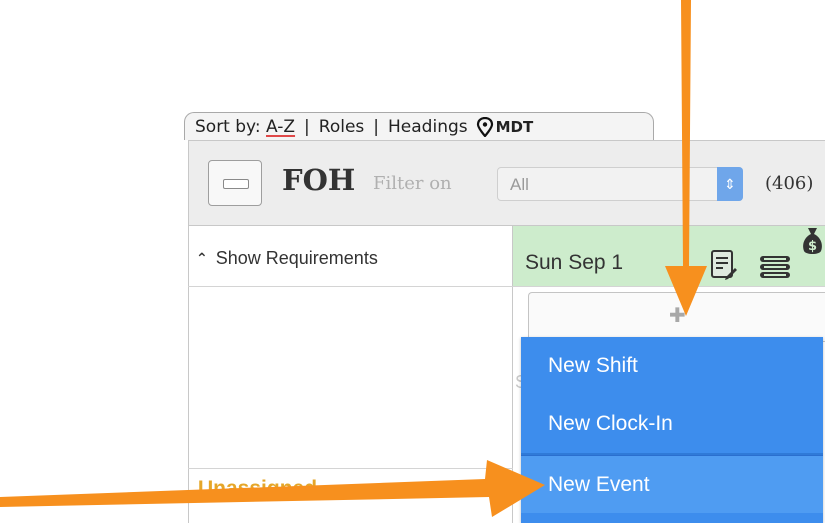 Image resolution: width=825 pixels, height=523 pixels. I want to click on money-bag-icon: $, so click(812, 241).